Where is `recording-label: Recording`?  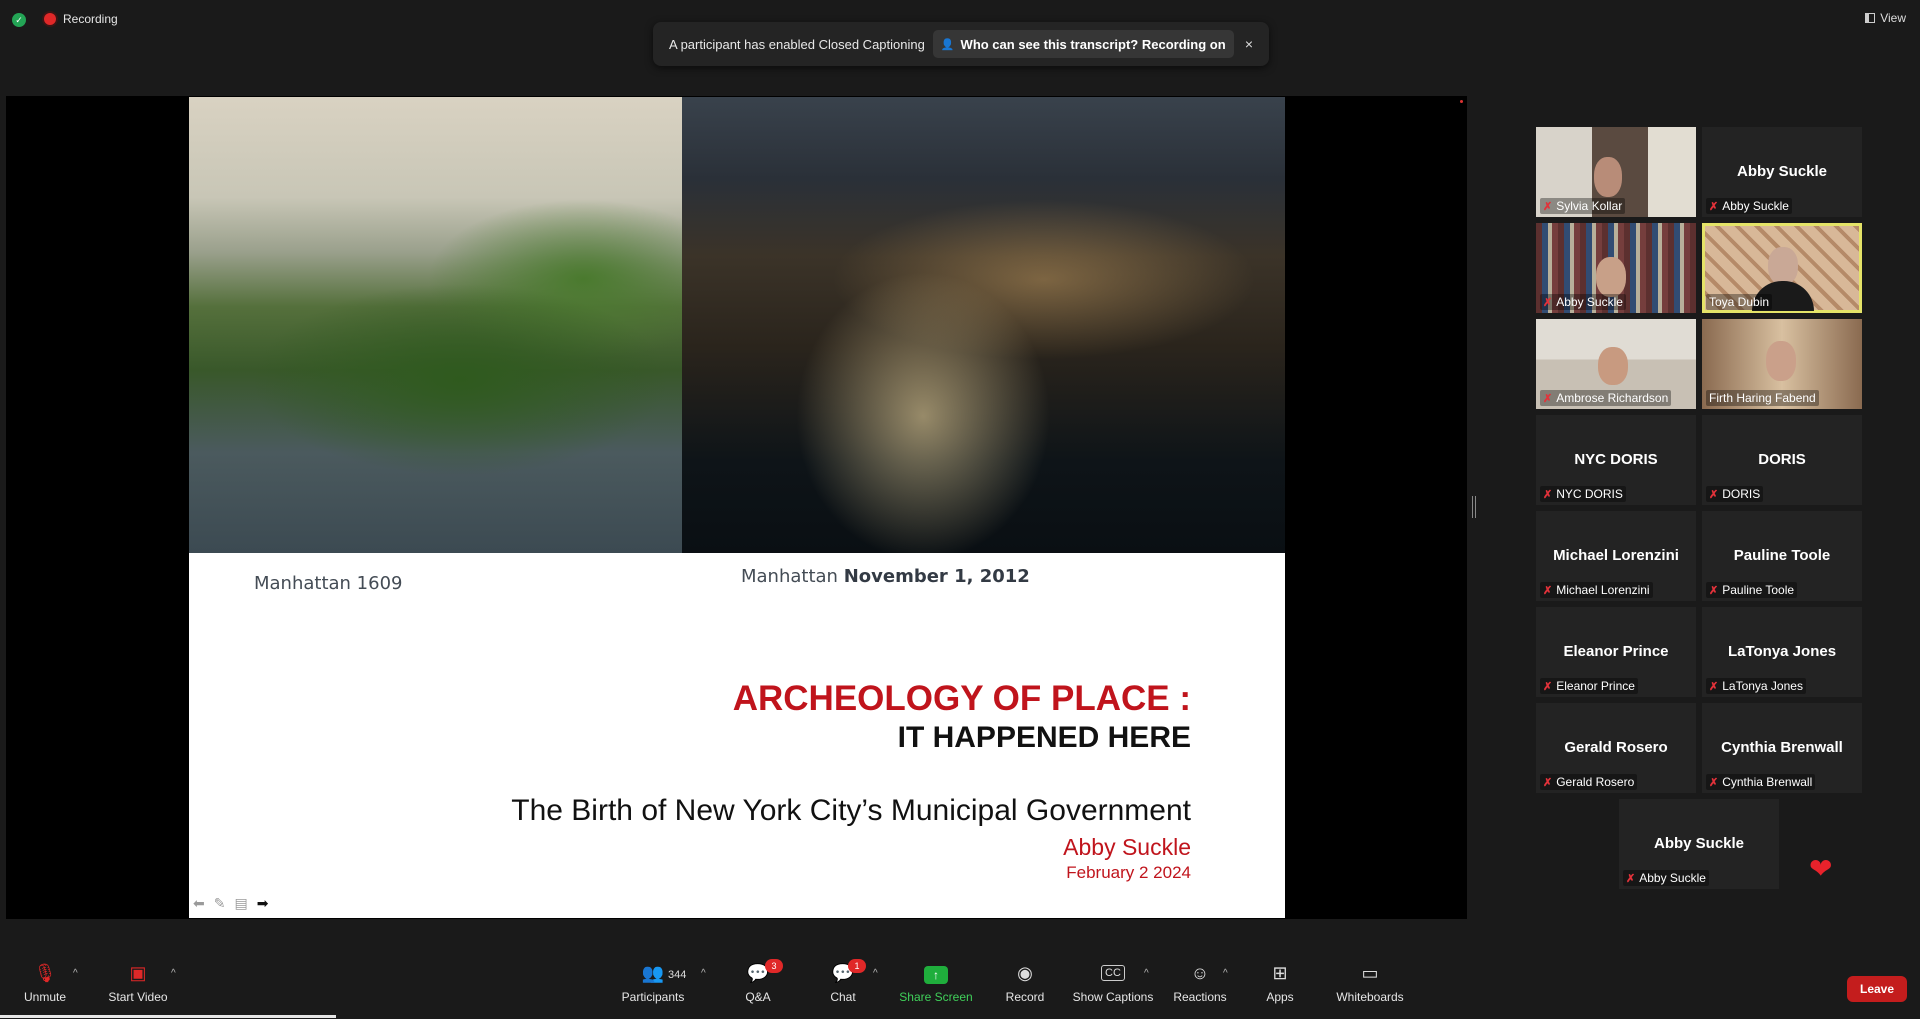
recording-label: Recording is located at coordinates (90, 19).